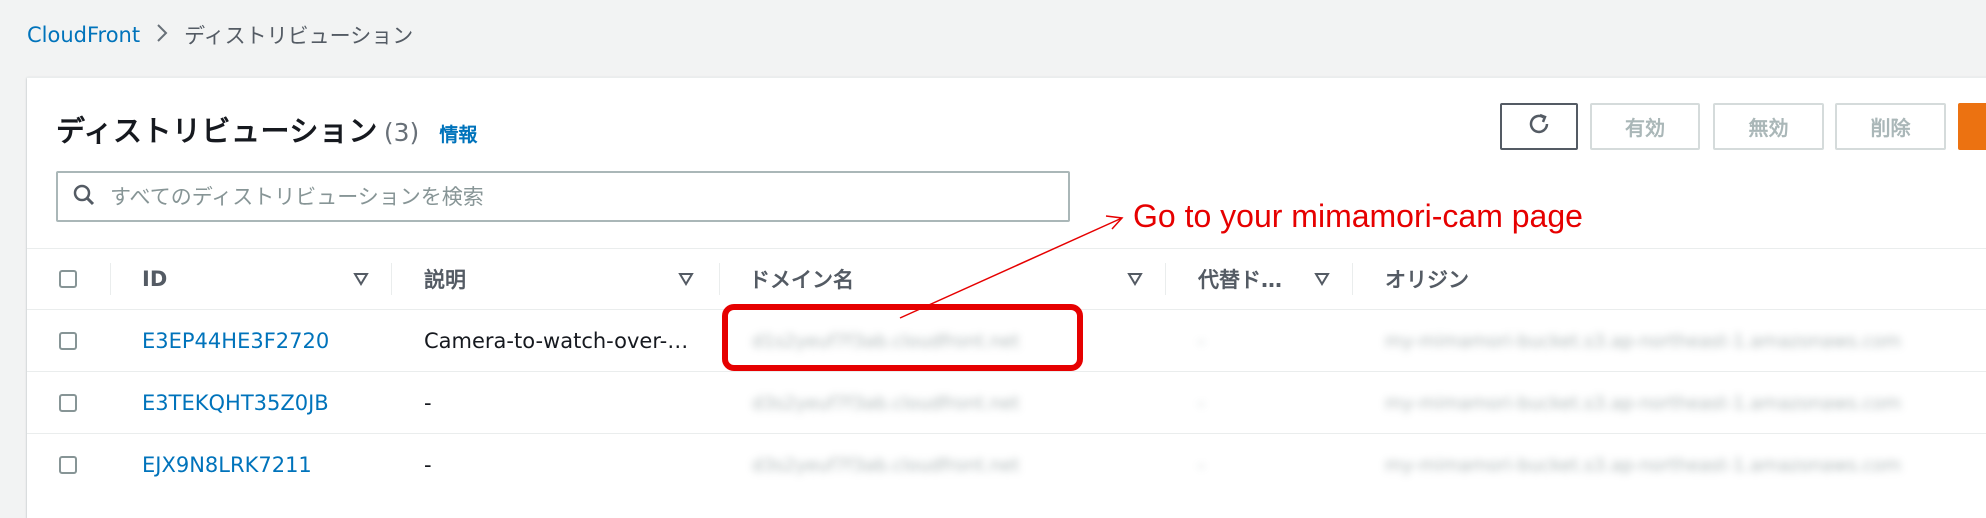 The height and width of the screenshot is (518, 1986). What do you see at coordinates (902, 337) in the screenshot?
I see `domain-highlight-box` at bounding box center [902, 337].